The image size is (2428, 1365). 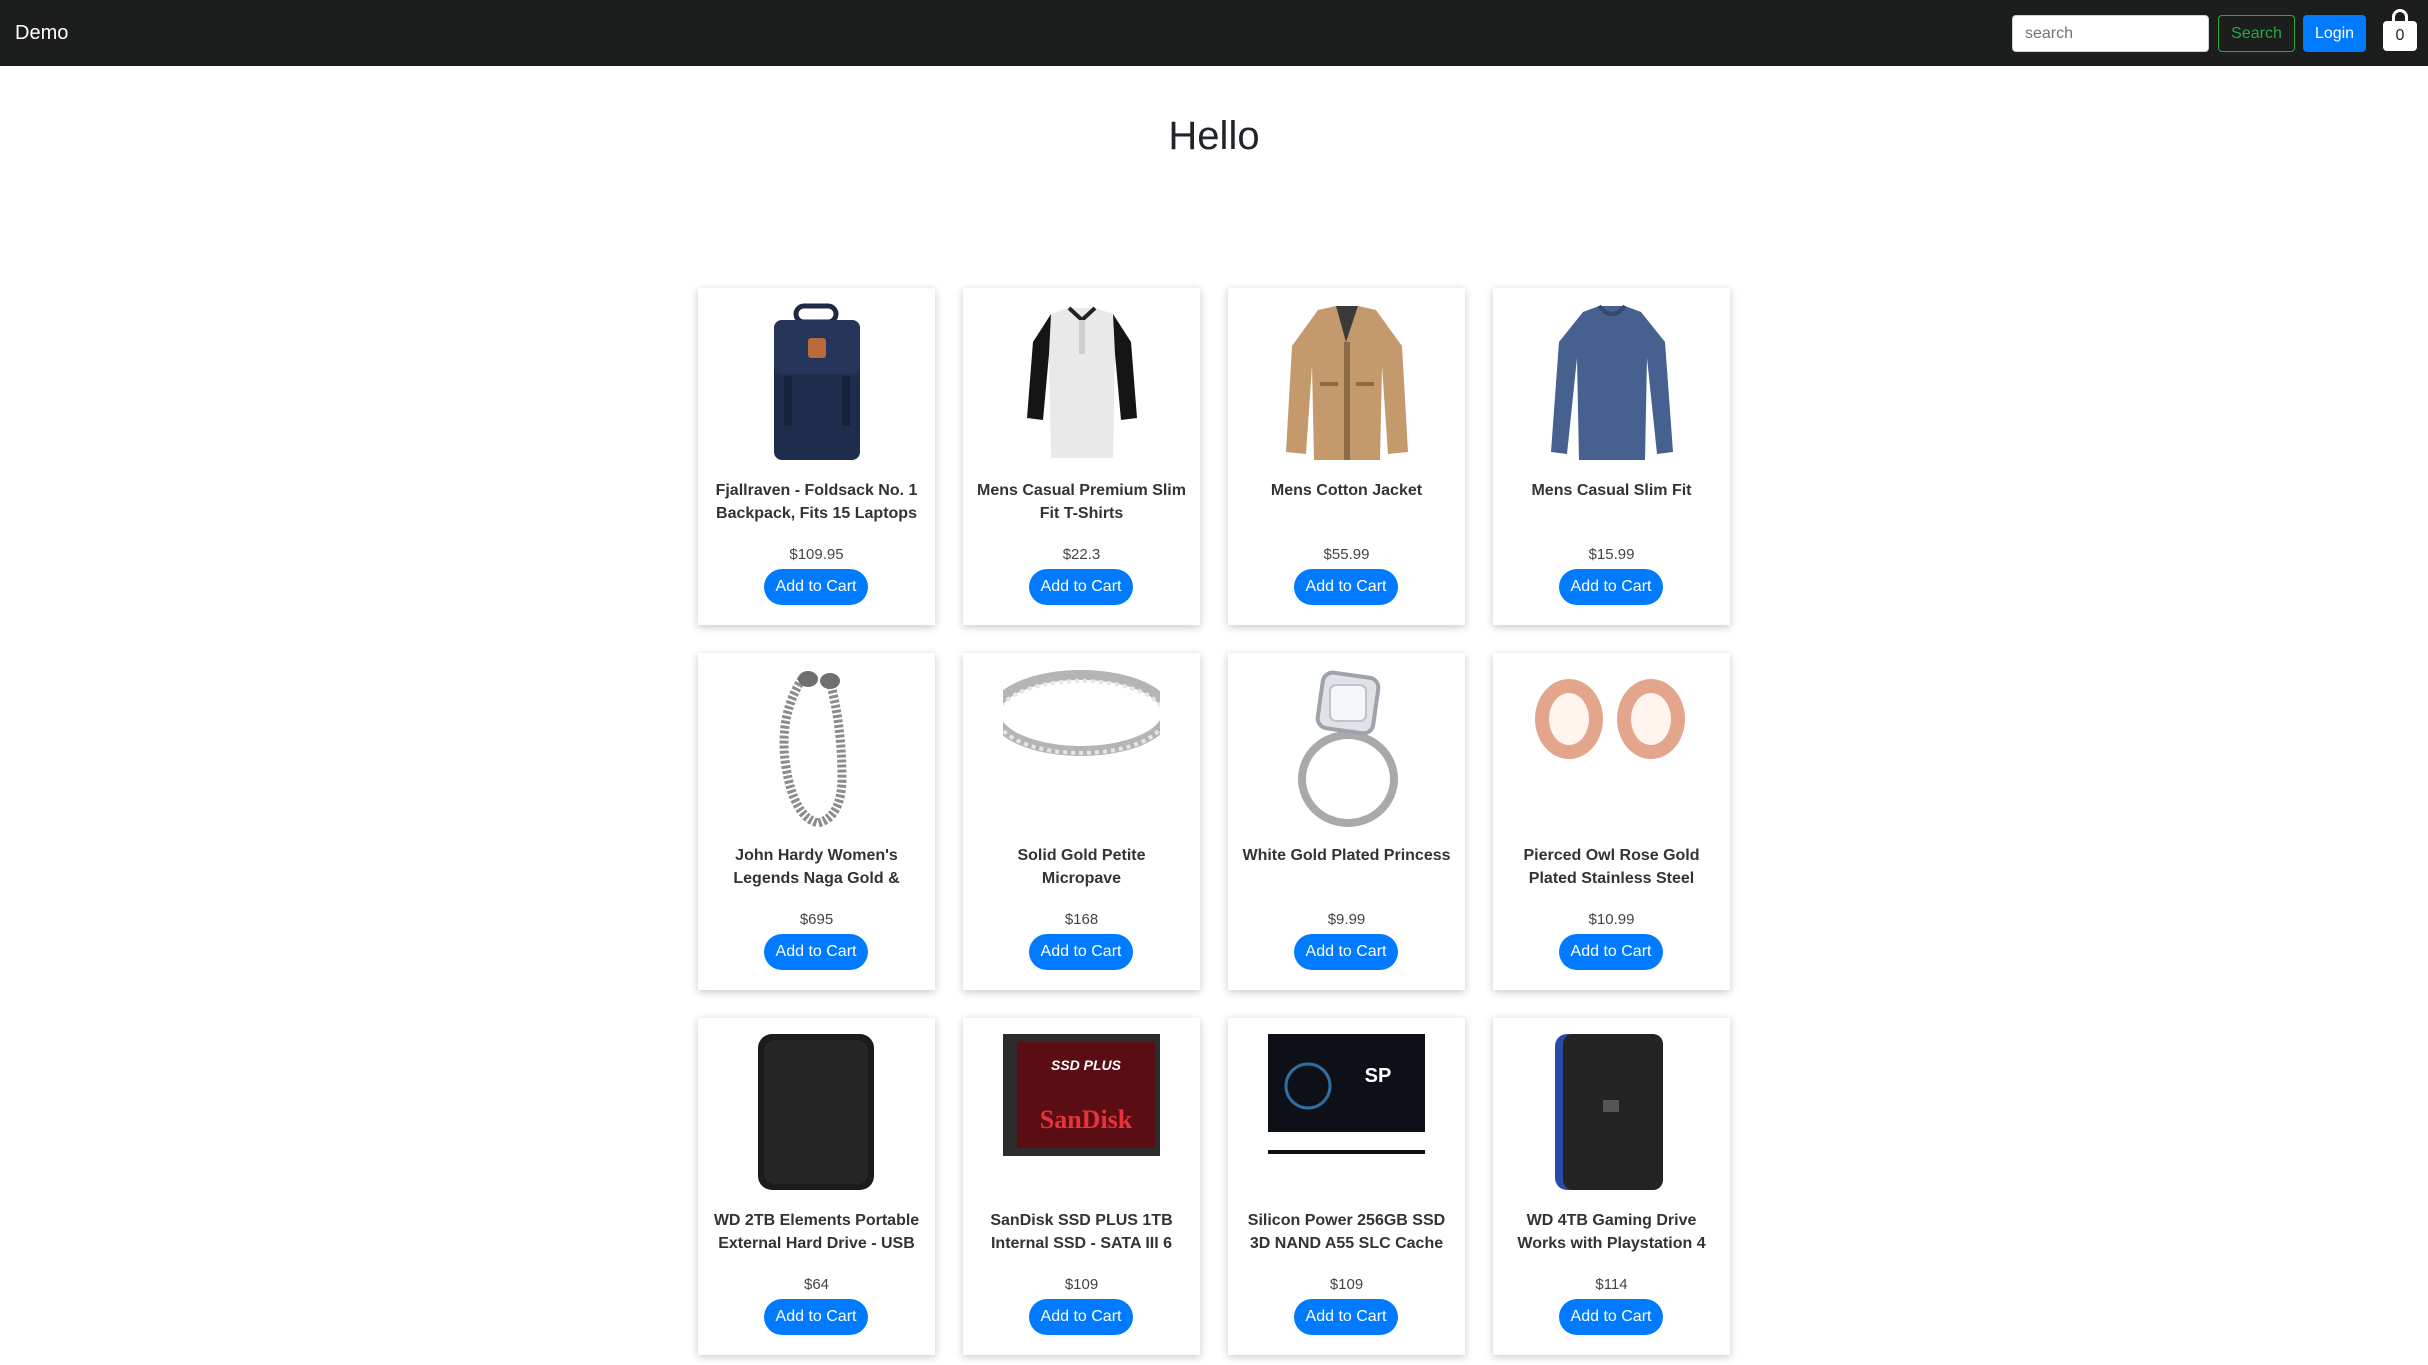 What do you see at coordinates (1346, 855) in the screenshot?
I see `product-title: White Gold Plated Princess` at bounding box center [1346, 855].